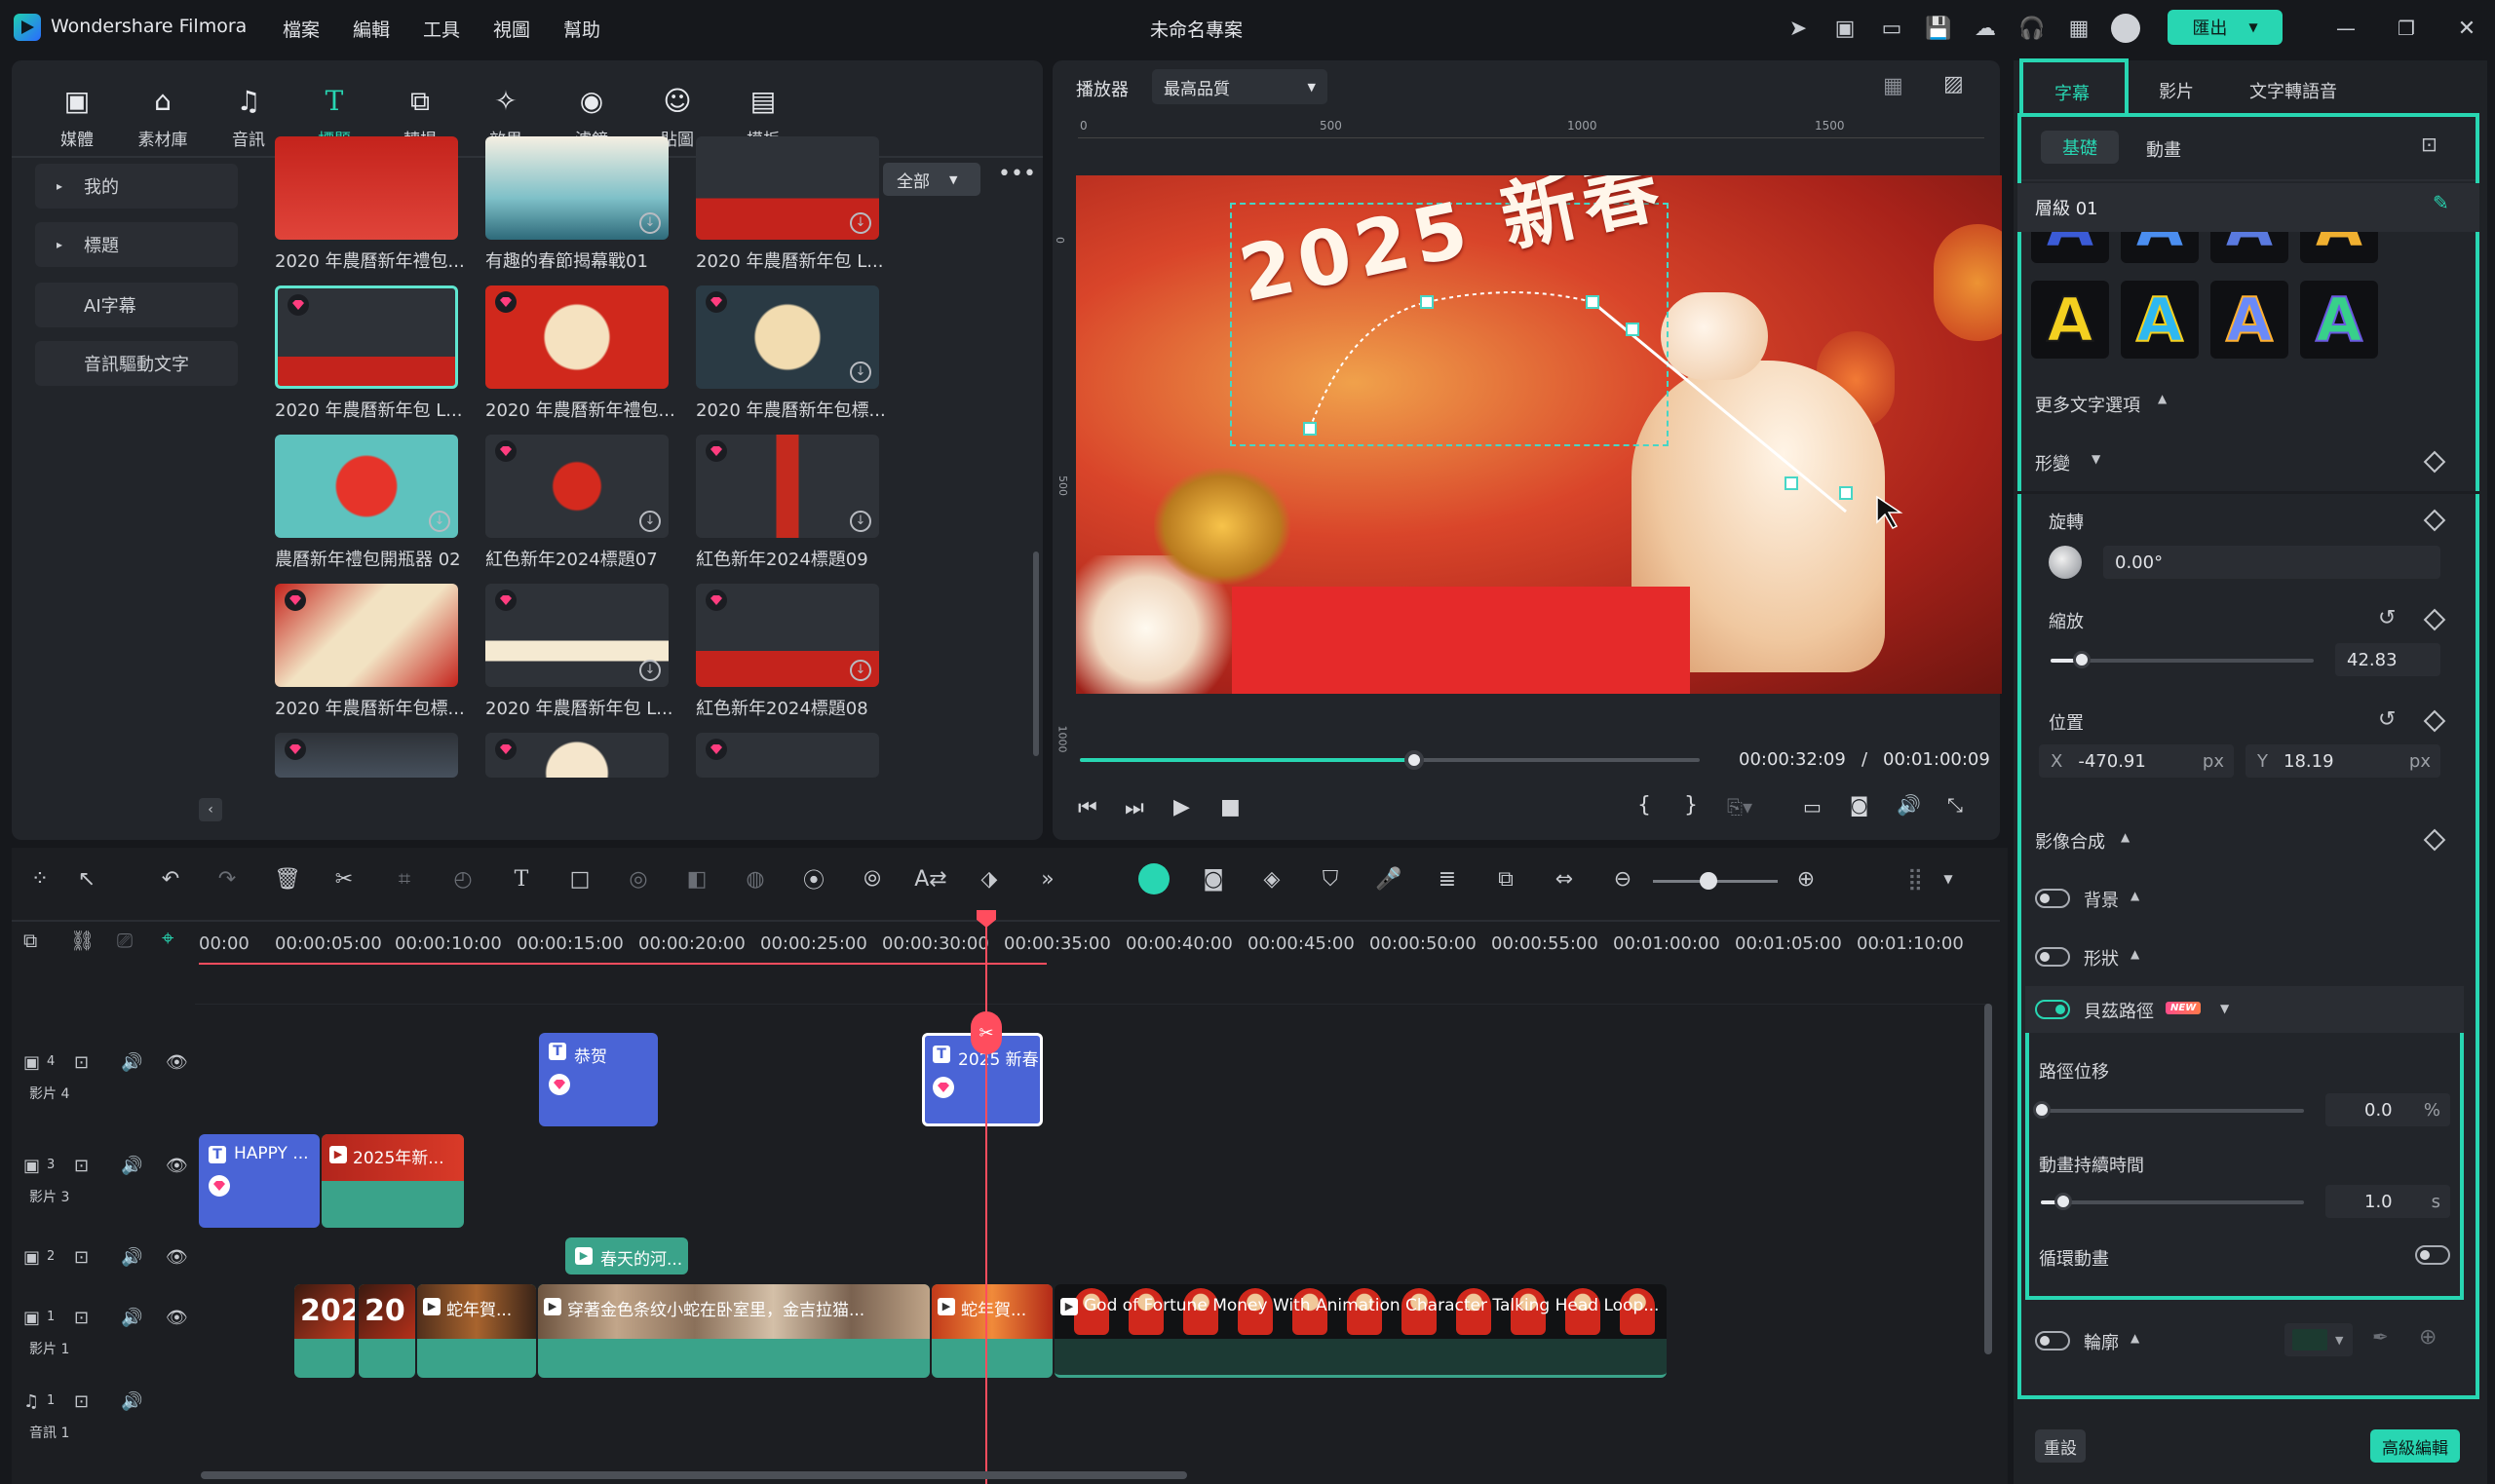  Describe the element at coordinates (1644, 805) in the screenshot. I see `mark-in-icon: {` at that location.